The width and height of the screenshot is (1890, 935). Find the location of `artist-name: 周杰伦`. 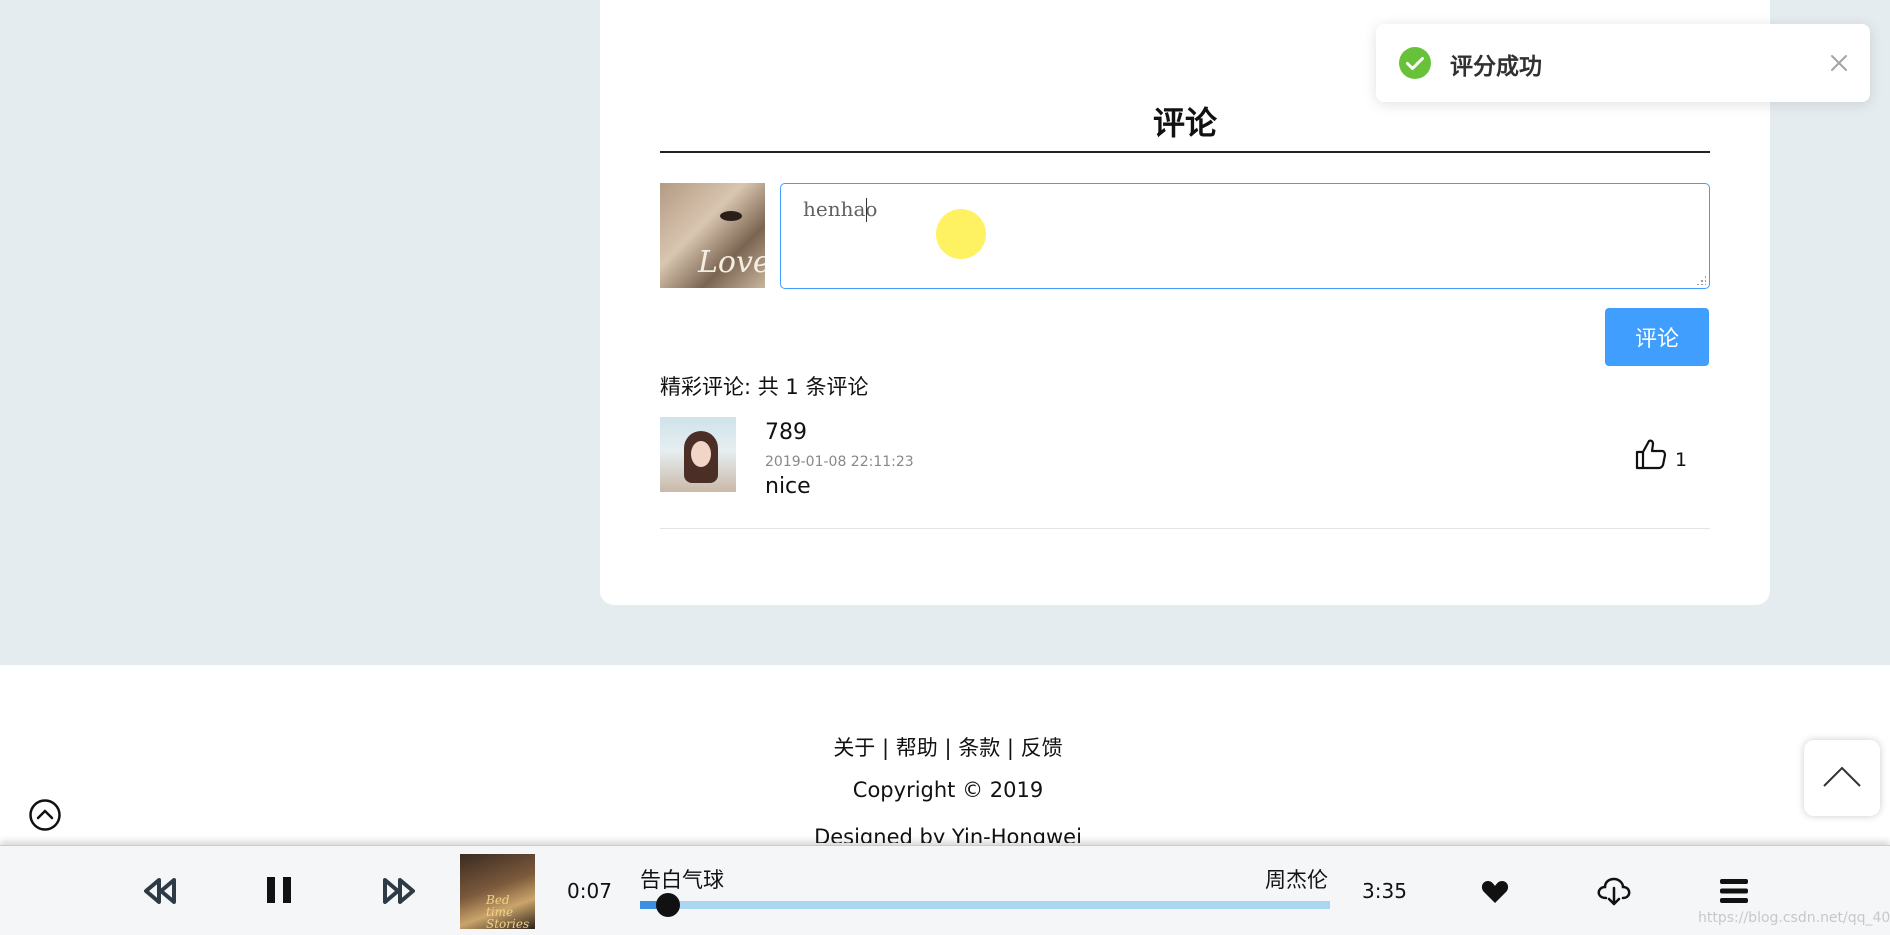

artist-name: 周杰伦 is located at coordinates (1296, 880).